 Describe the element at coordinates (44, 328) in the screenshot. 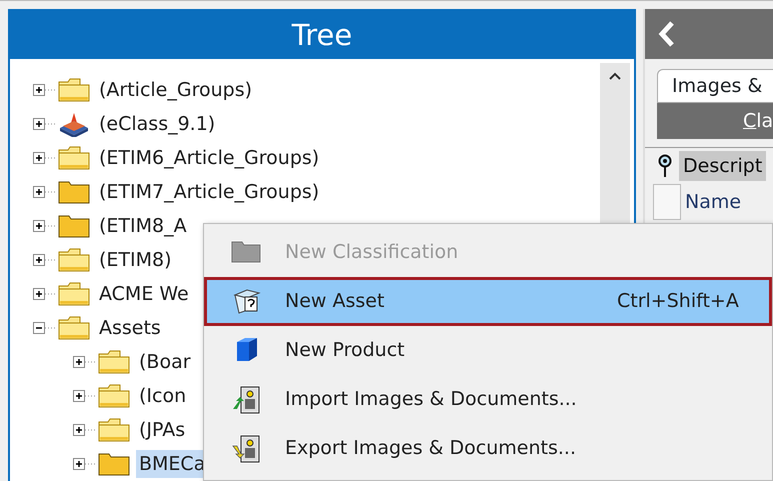

I see `collapse-icon` at that location.